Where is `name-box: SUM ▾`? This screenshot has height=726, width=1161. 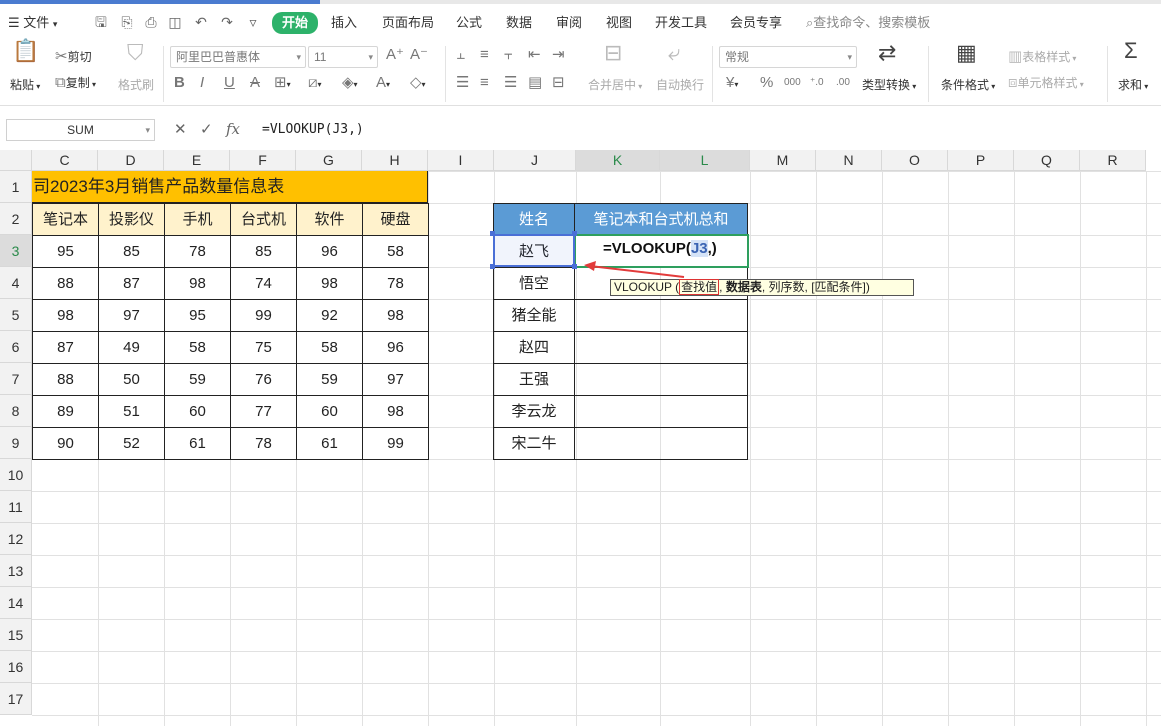 name-box: SUM ▾ is located at coordinates (80, 130).